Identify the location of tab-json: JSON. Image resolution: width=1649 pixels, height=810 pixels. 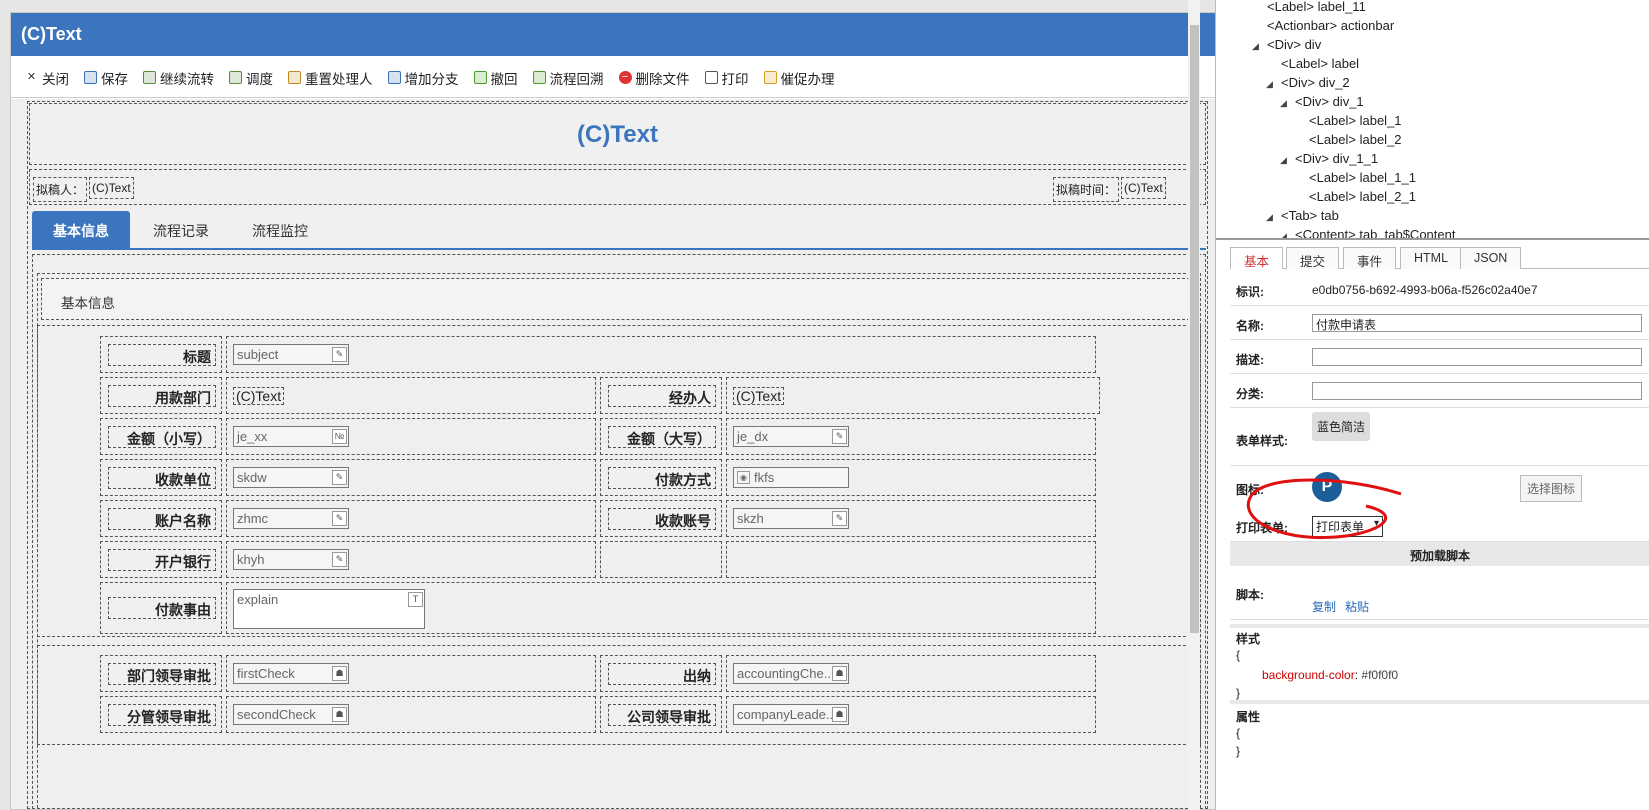
(1491, 258).